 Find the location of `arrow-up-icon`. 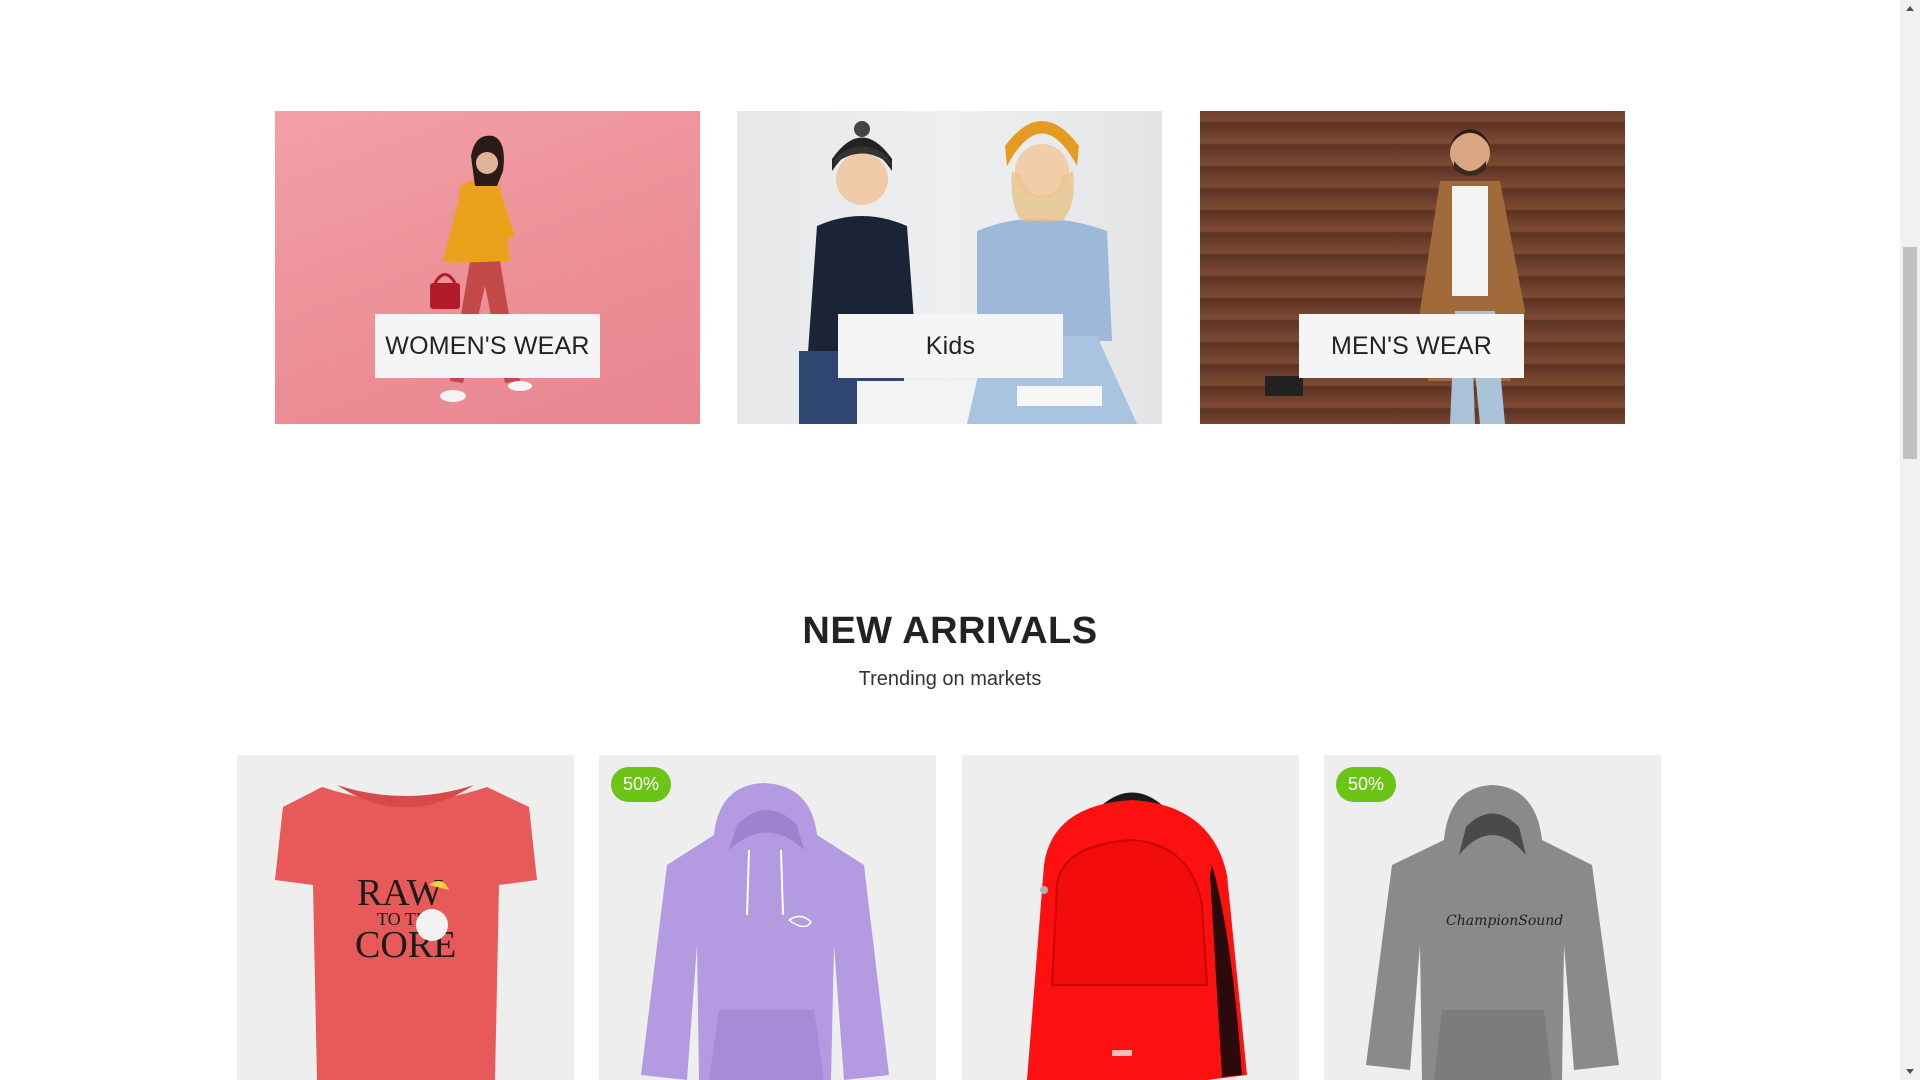

arrow-up-icon is located at coordinates (1910, 8).